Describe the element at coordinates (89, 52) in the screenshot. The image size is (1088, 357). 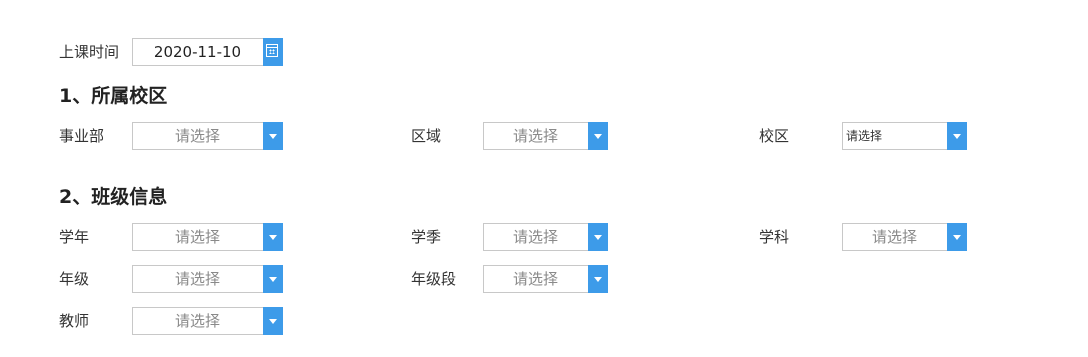
I see `class-time-label: 上课时间` at that location.